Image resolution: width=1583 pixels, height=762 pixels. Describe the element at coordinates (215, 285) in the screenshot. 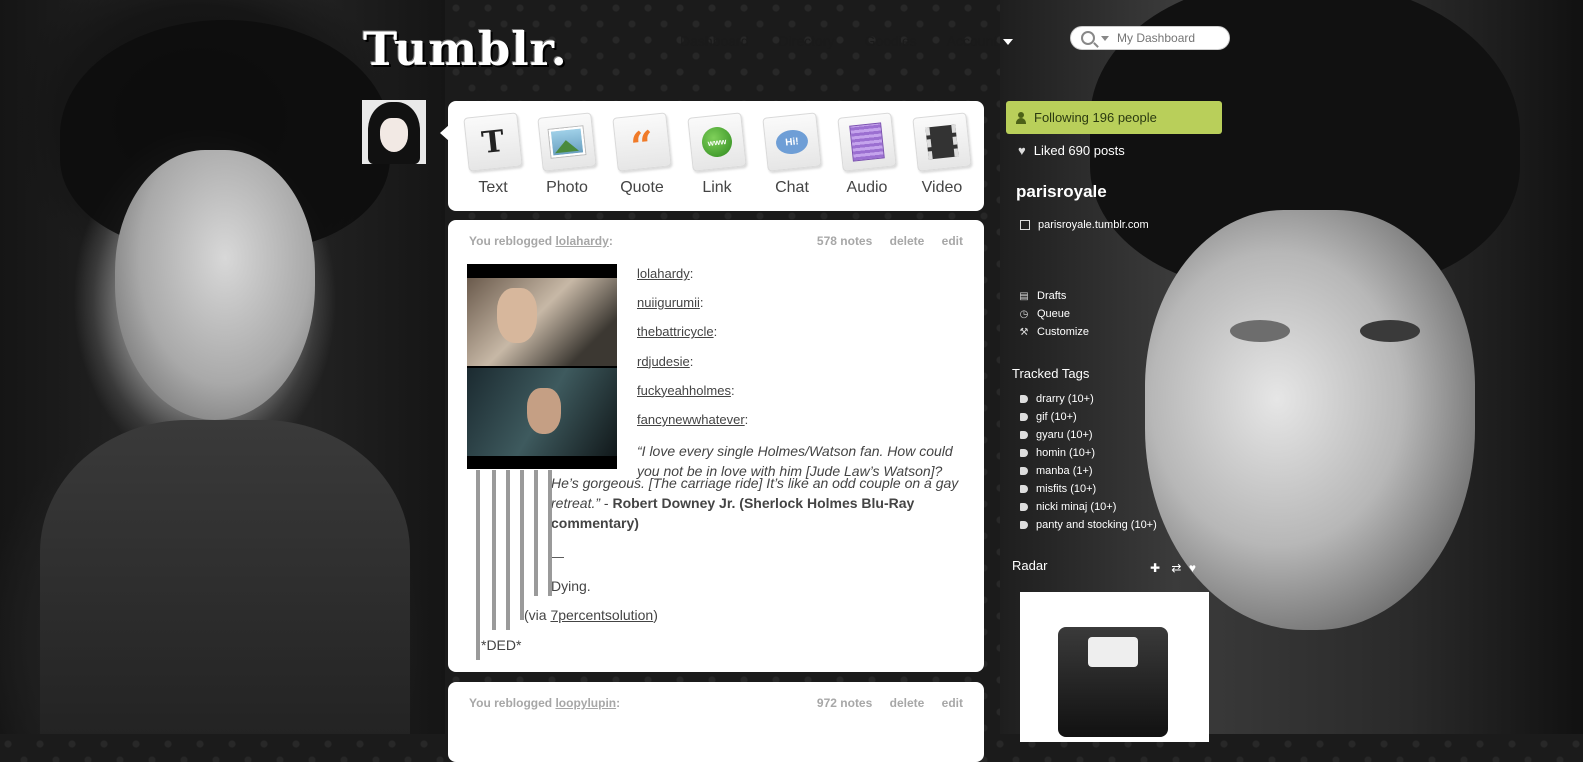

I see `bg-face-shape` at that location.